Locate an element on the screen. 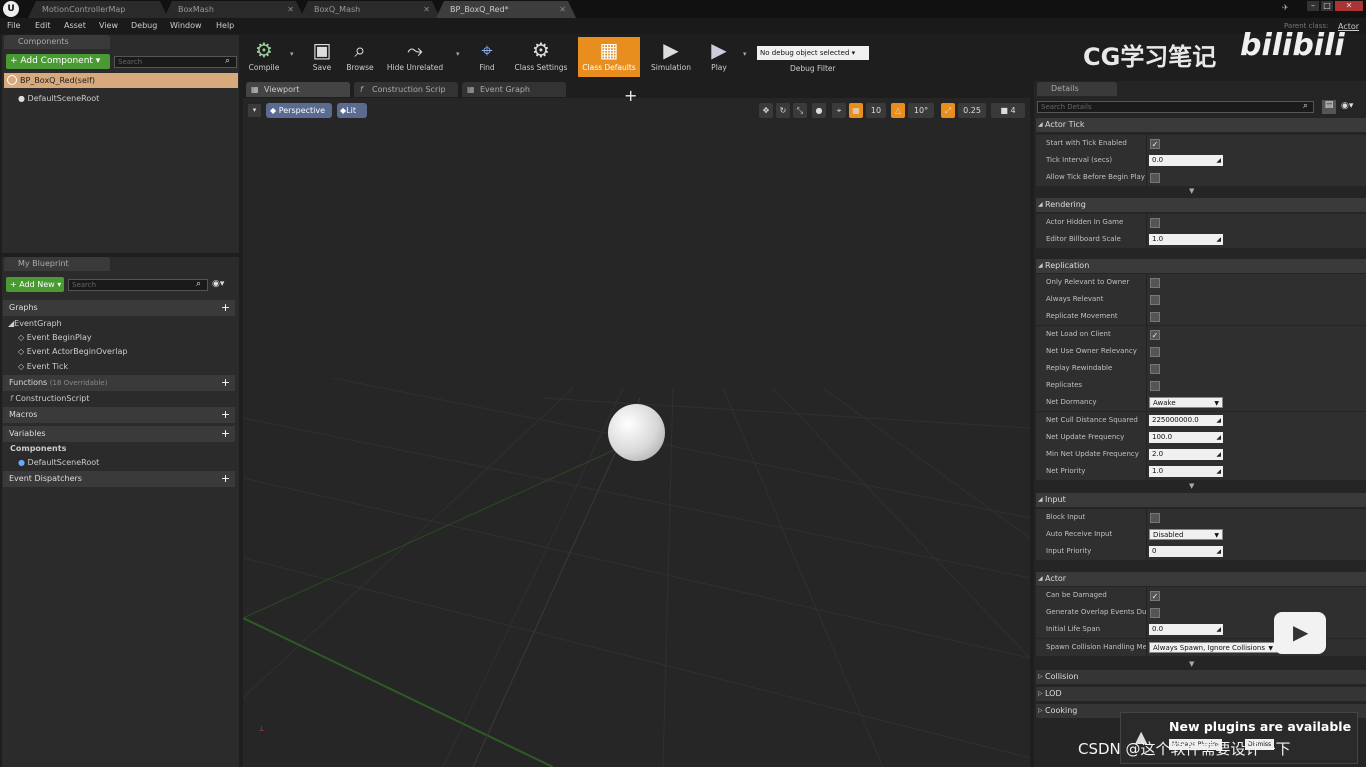  translate-icon: ✥ is located at coordinates (766, 110).